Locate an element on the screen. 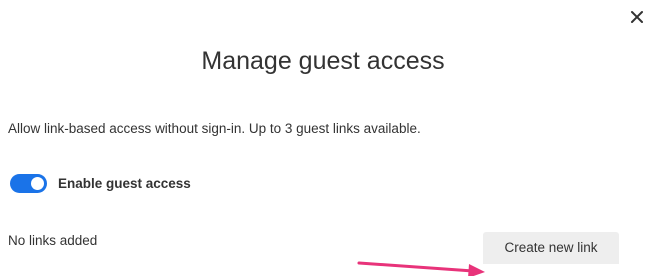  no-links-text: No links added is located at coordinates (53, 240).